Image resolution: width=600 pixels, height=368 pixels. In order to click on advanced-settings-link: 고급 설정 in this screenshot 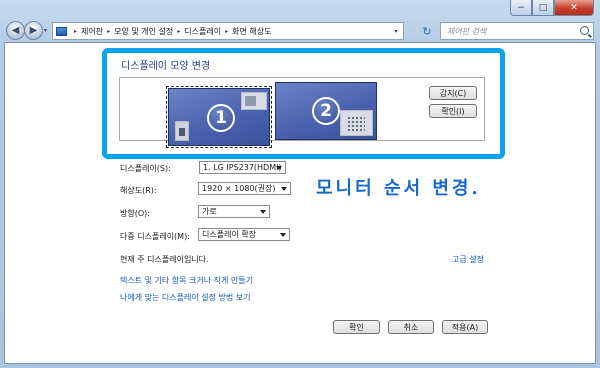, I will do `click(468, 259)`.